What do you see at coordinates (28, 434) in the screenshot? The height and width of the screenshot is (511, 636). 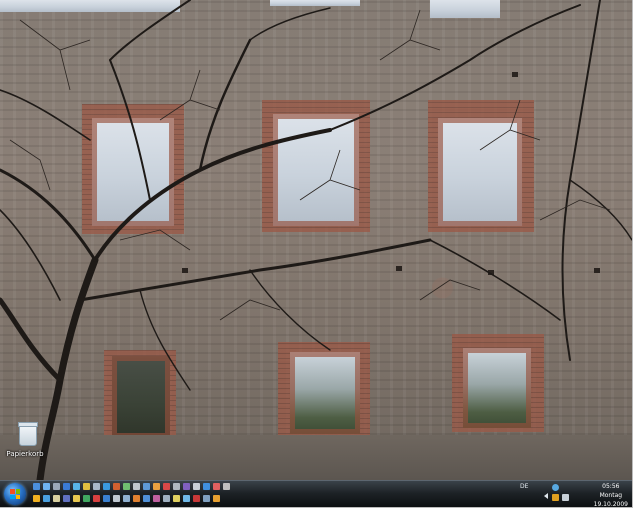 I see `recycle-bin-icon` at bounding box center [28, 434].